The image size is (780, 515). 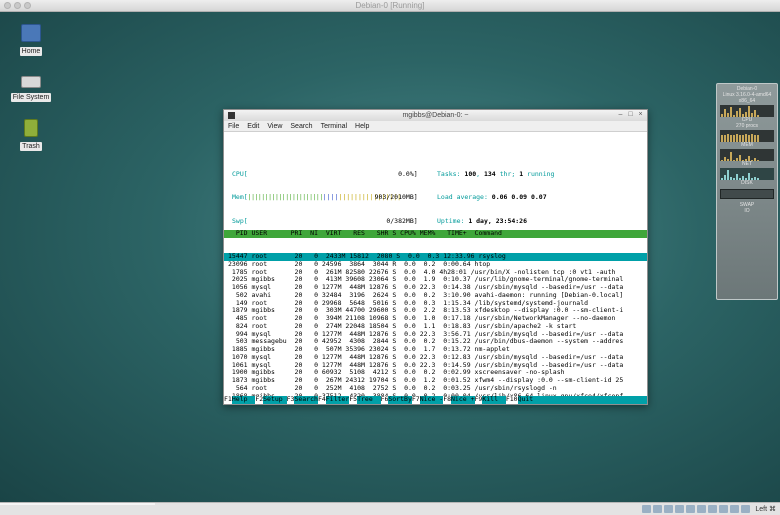 I want to click on load-label: Load average:, so click(x=464, y=197).